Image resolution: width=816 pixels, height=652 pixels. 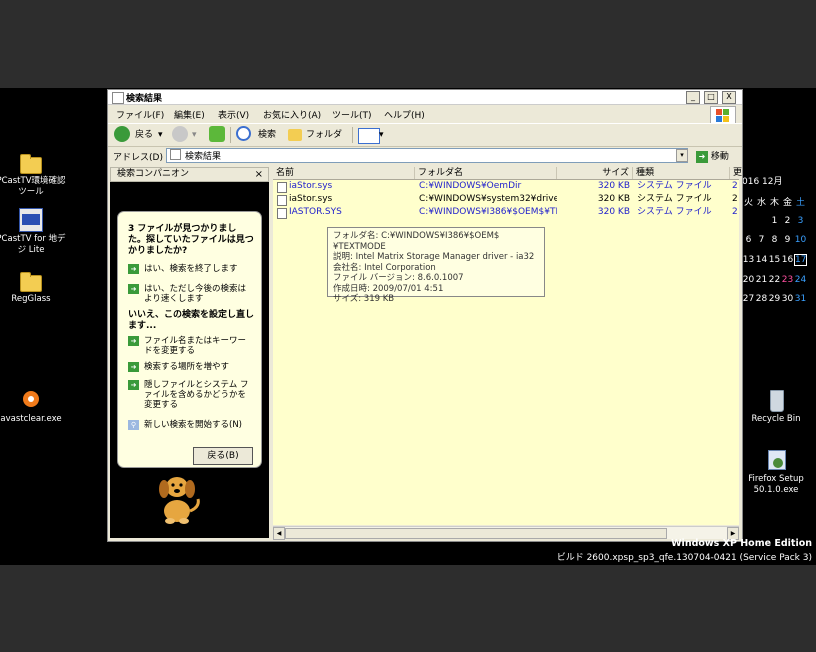 What do you see at coordinates (381, 135) in the screenshot?
I see `views-dropdown-icon: ▾` at bounding box center [381, 135].